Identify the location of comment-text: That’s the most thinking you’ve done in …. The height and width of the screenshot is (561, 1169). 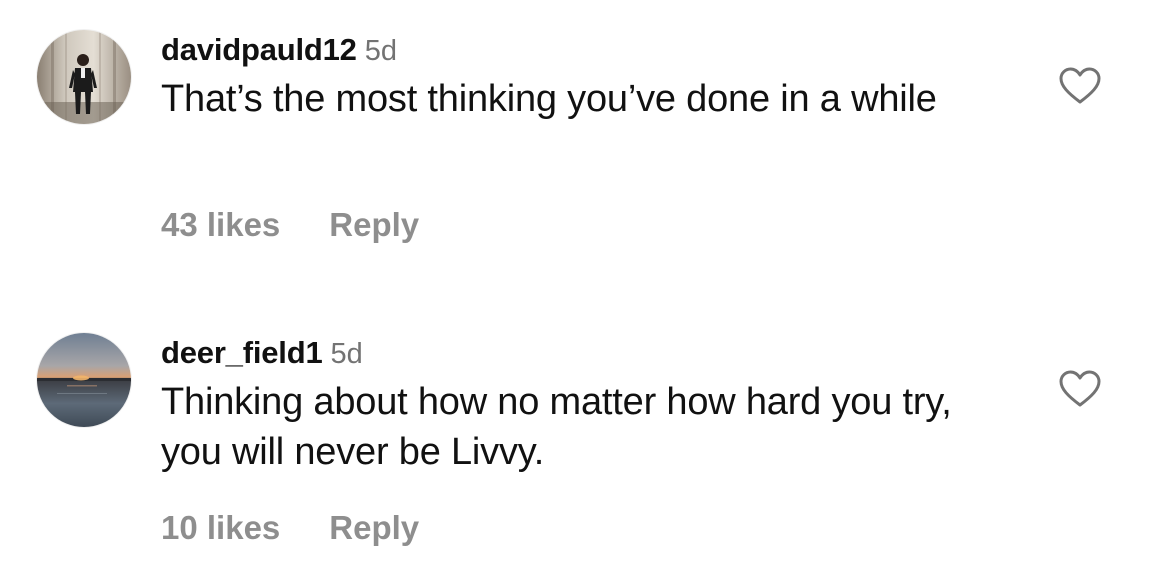
(549, 99).